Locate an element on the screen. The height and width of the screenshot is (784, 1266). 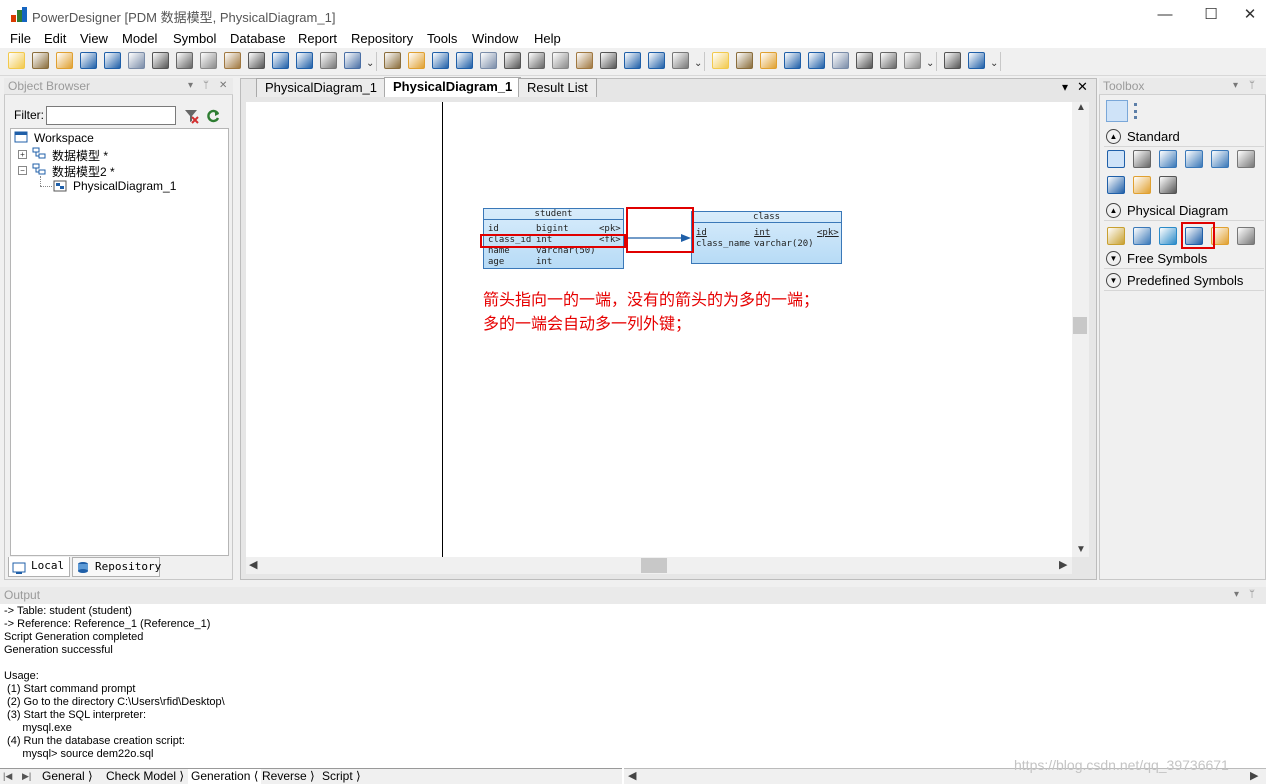
tab-script: Script ⟩ is located at coordinates (341, 776).